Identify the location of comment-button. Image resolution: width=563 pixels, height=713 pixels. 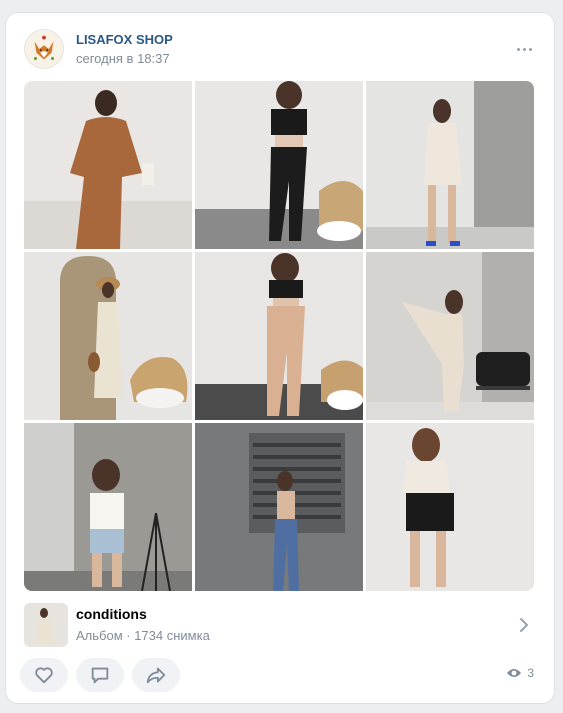
(100, 675).